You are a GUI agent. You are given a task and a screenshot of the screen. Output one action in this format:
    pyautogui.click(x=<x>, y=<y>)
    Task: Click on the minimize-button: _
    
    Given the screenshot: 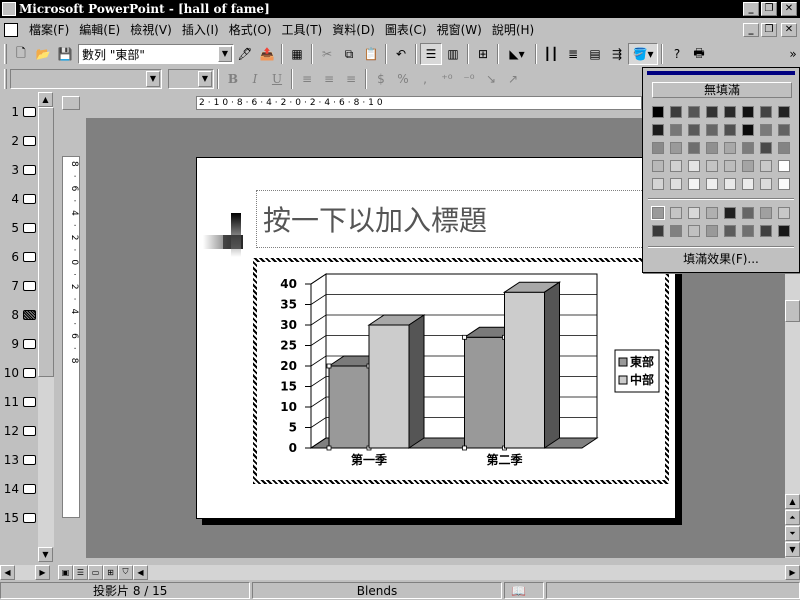 What is the action you would take?
    pyautogui.click(x=751, y=9)
    